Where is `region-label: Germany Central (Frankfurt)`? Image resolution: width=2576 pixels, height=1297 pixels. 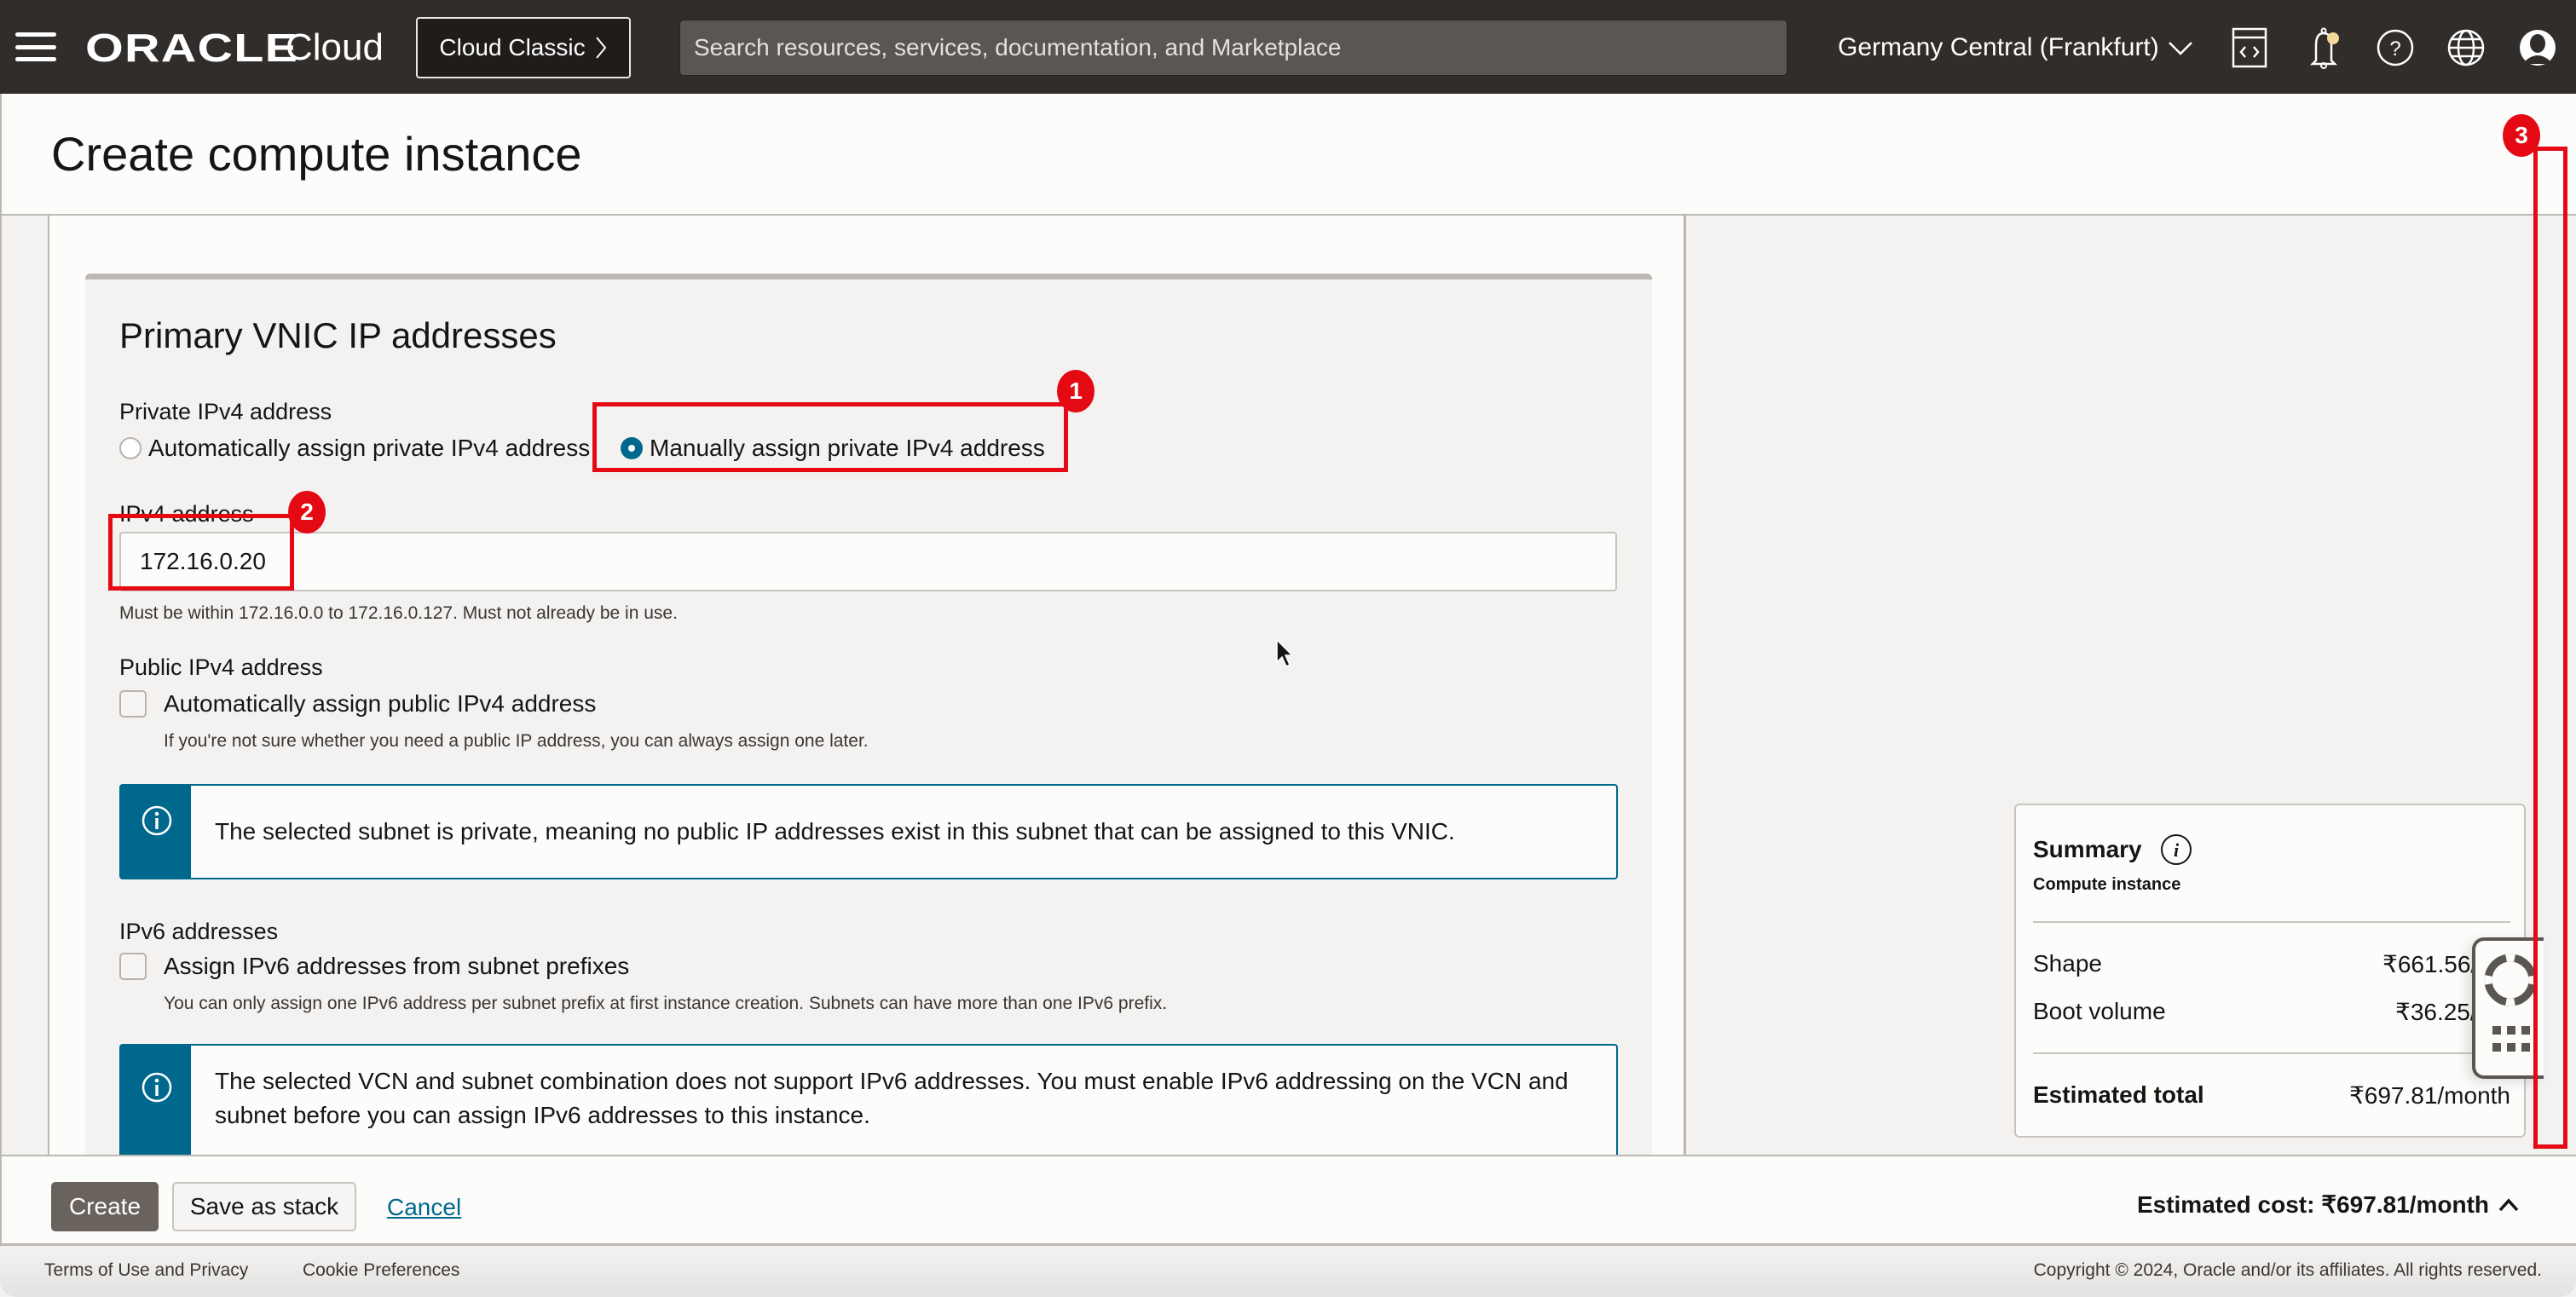
region-label: Germany Central (Frankfurt) is located at coordinates (1998, 47).